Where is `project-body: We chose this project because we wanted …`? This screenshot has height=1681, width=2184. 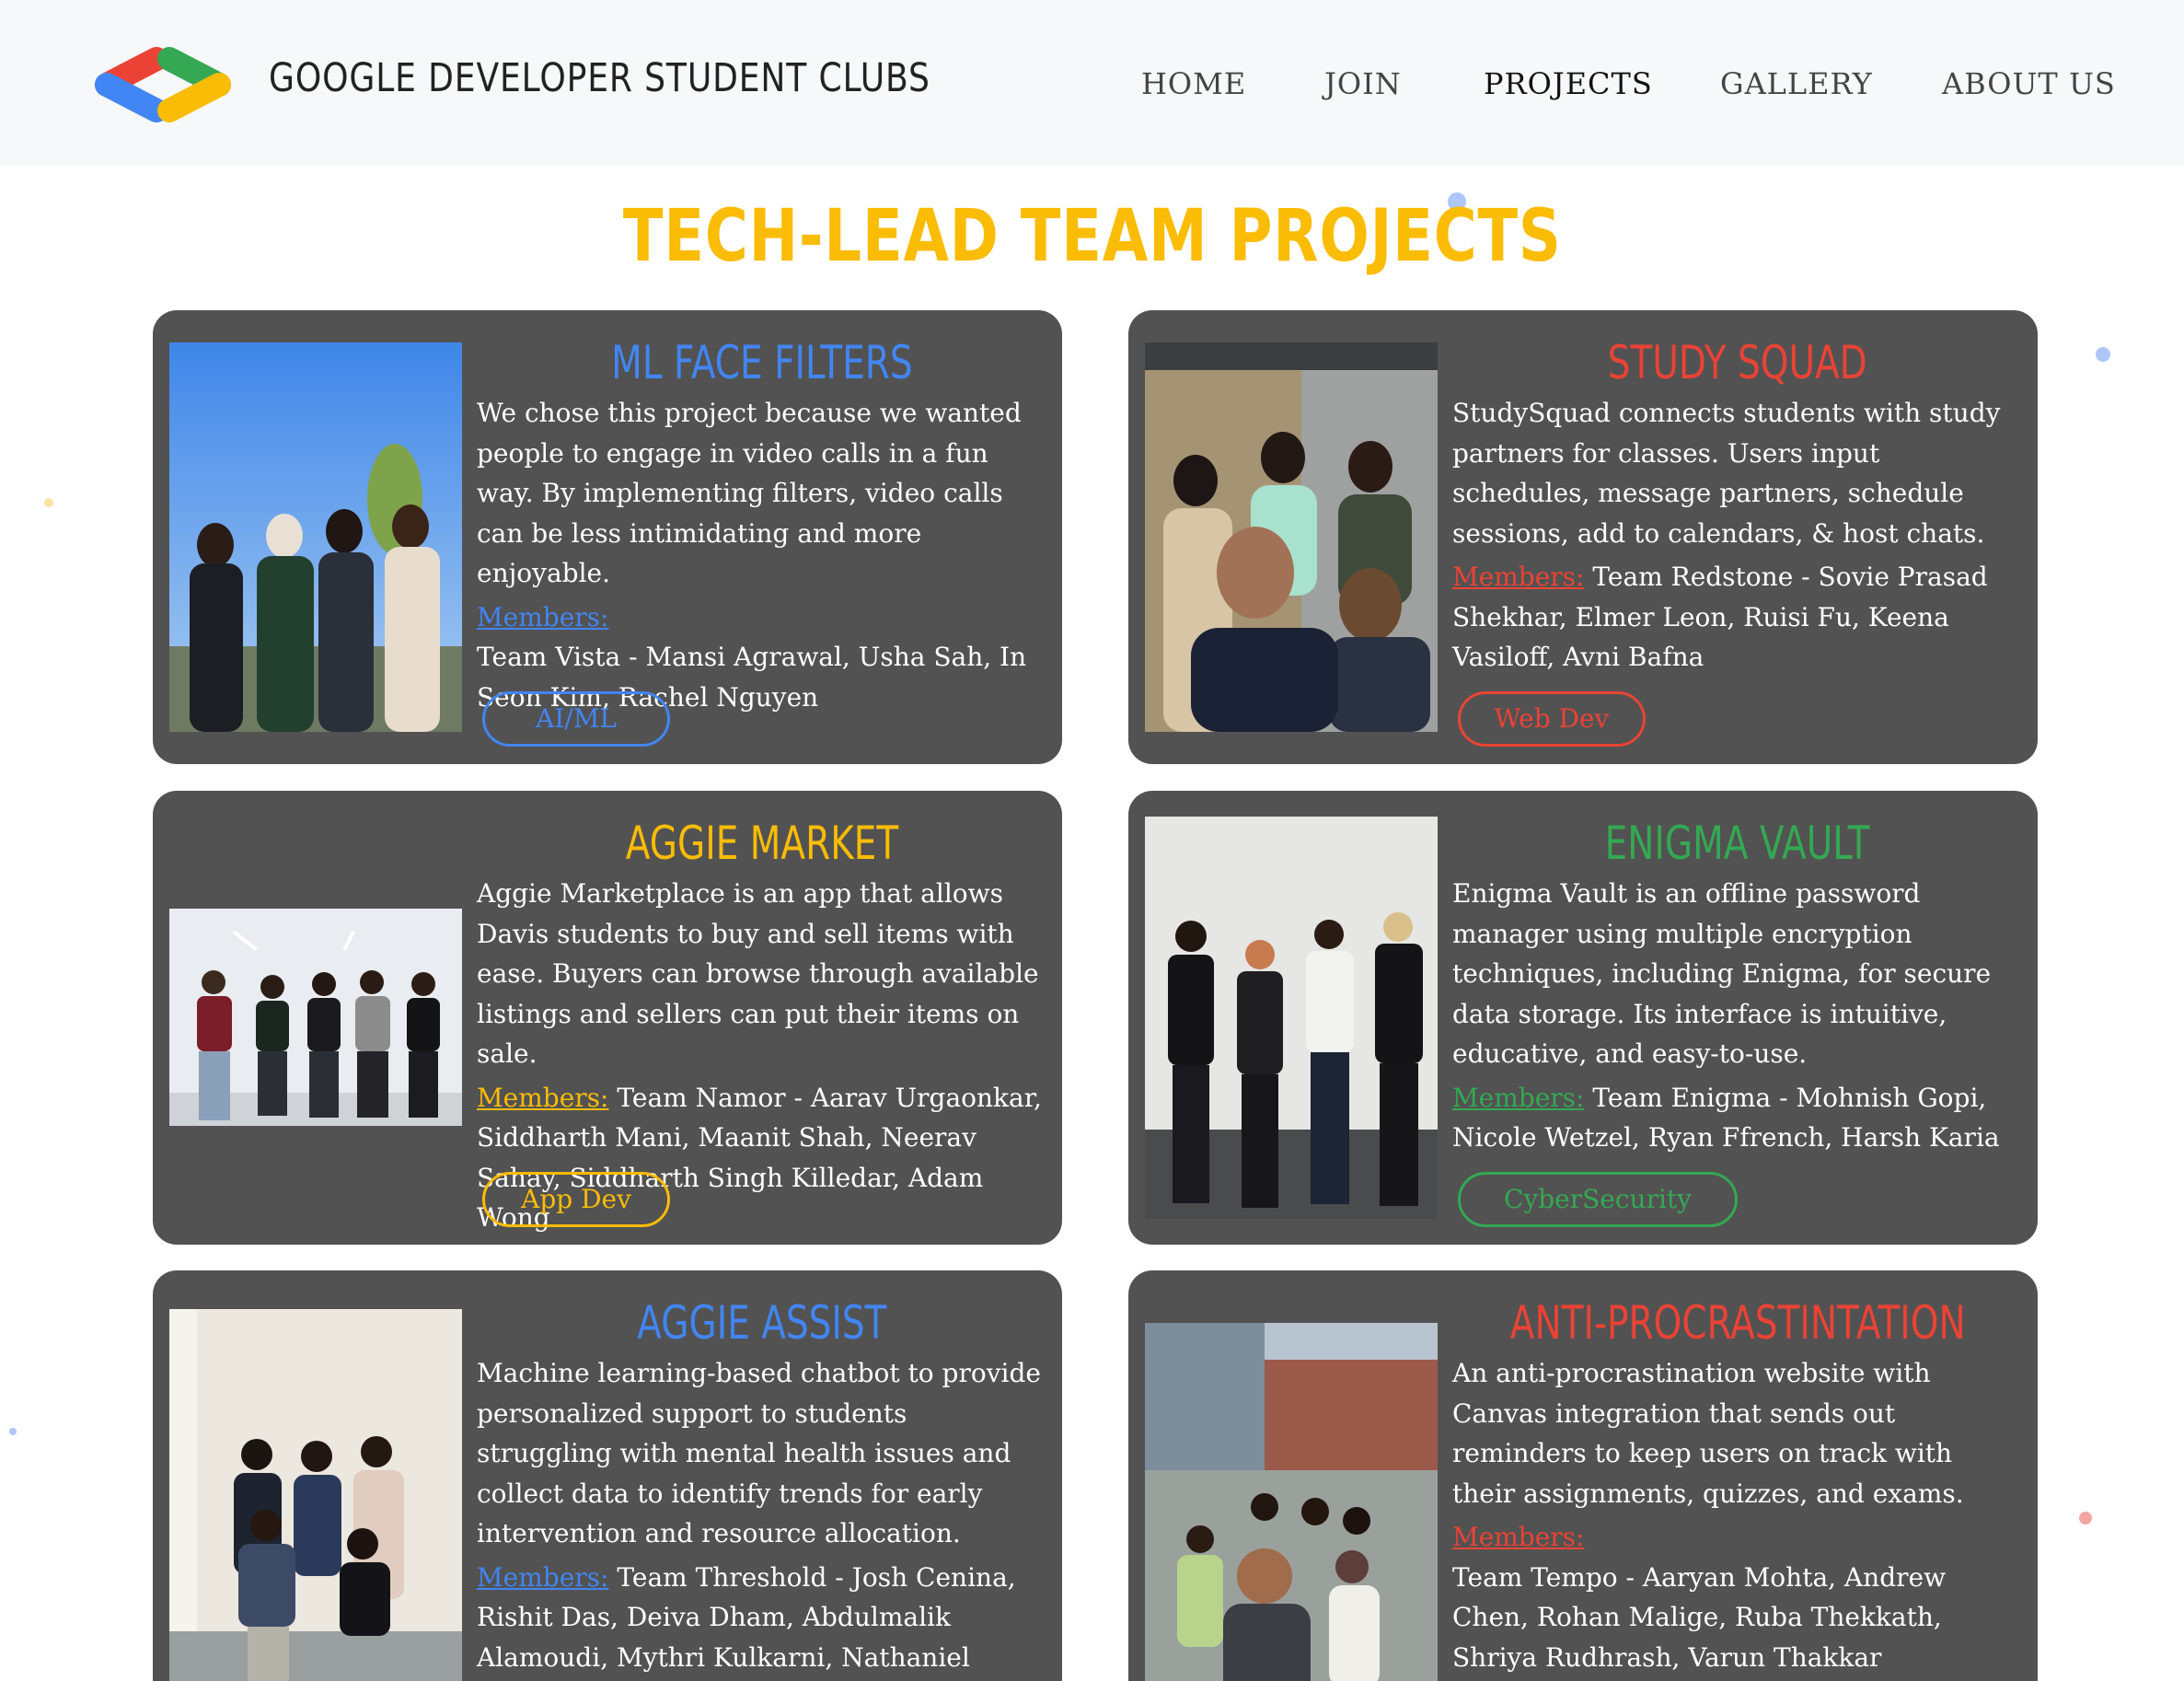 project-body: We chose this project because we wanted … is located at coordinates (760, 555).